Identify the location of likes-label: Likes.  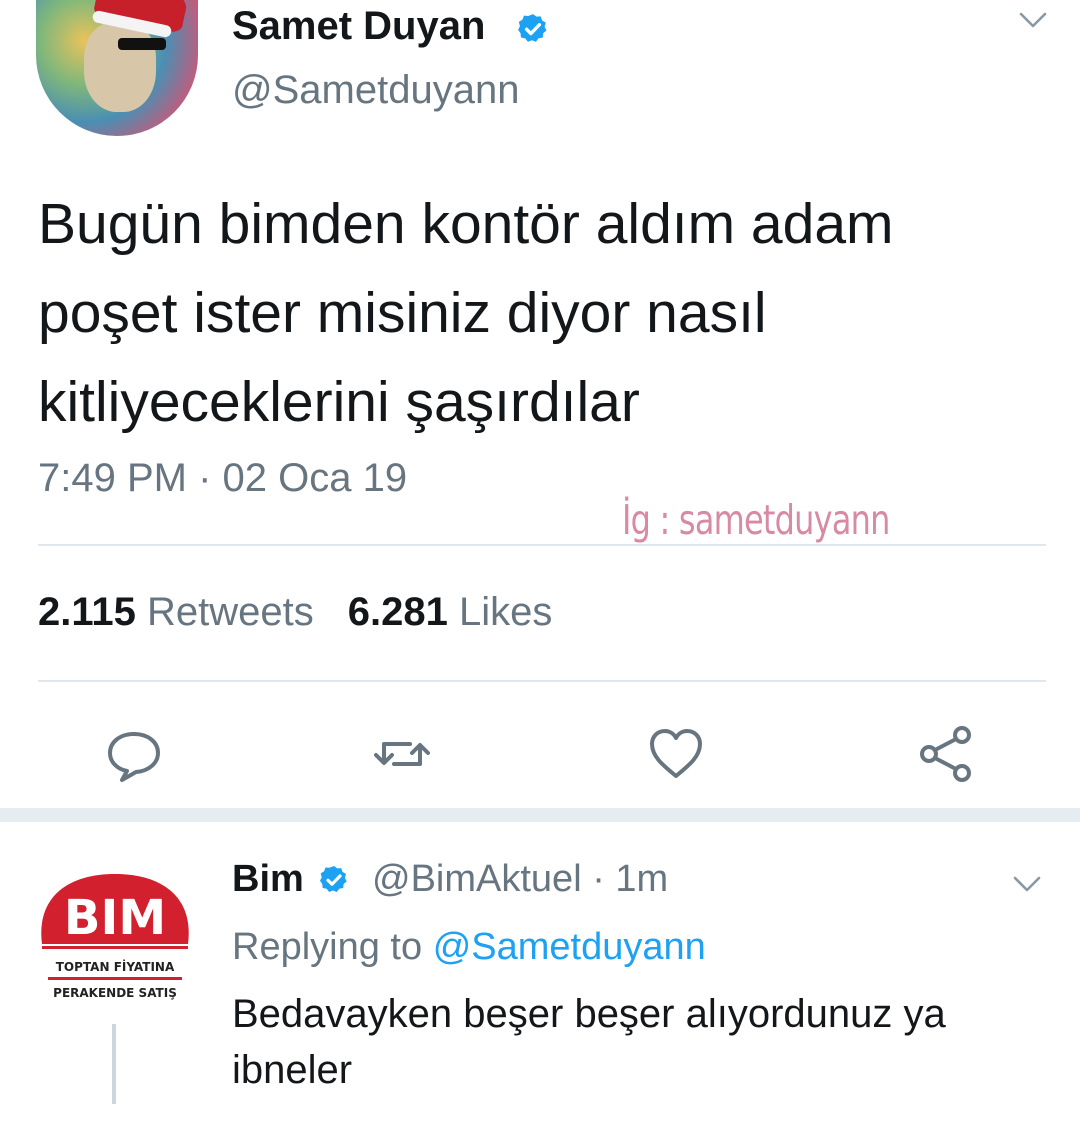
(506, 612).